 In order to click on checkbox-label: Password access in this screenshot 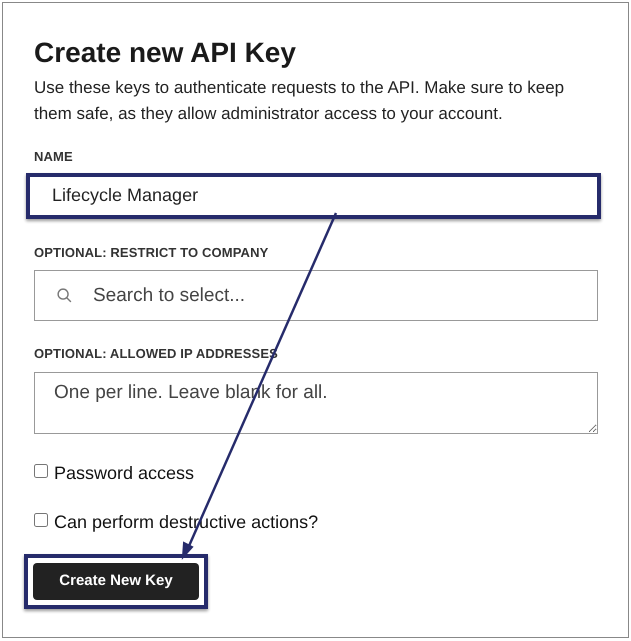, I will do `click(124, 473)`.